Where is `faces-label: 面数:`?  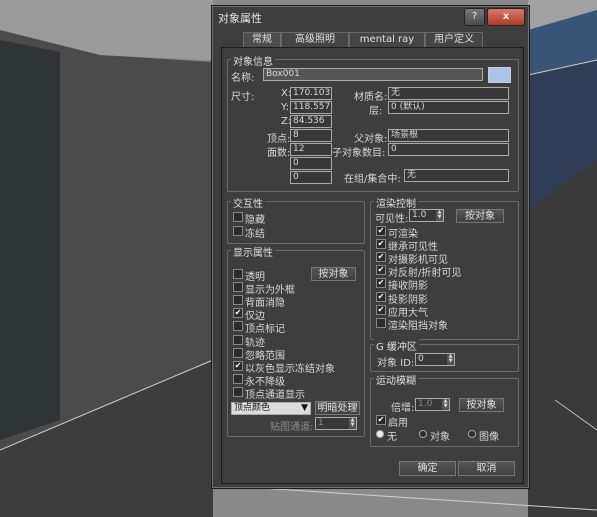 faces-label: 面数: is located at coordinates (279, 153).